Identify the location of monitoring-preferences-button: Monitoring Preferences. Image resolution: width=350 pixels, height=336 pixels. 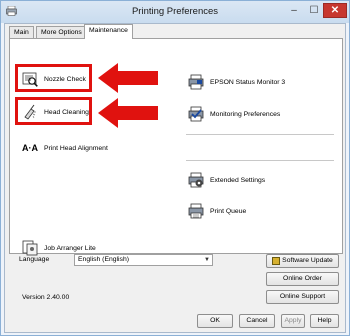
(233, 114).